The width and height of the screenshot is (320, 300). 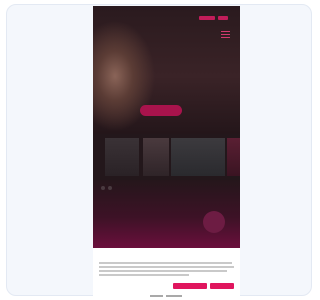 I want to click on chat-icon, so click(x=214, y=222).